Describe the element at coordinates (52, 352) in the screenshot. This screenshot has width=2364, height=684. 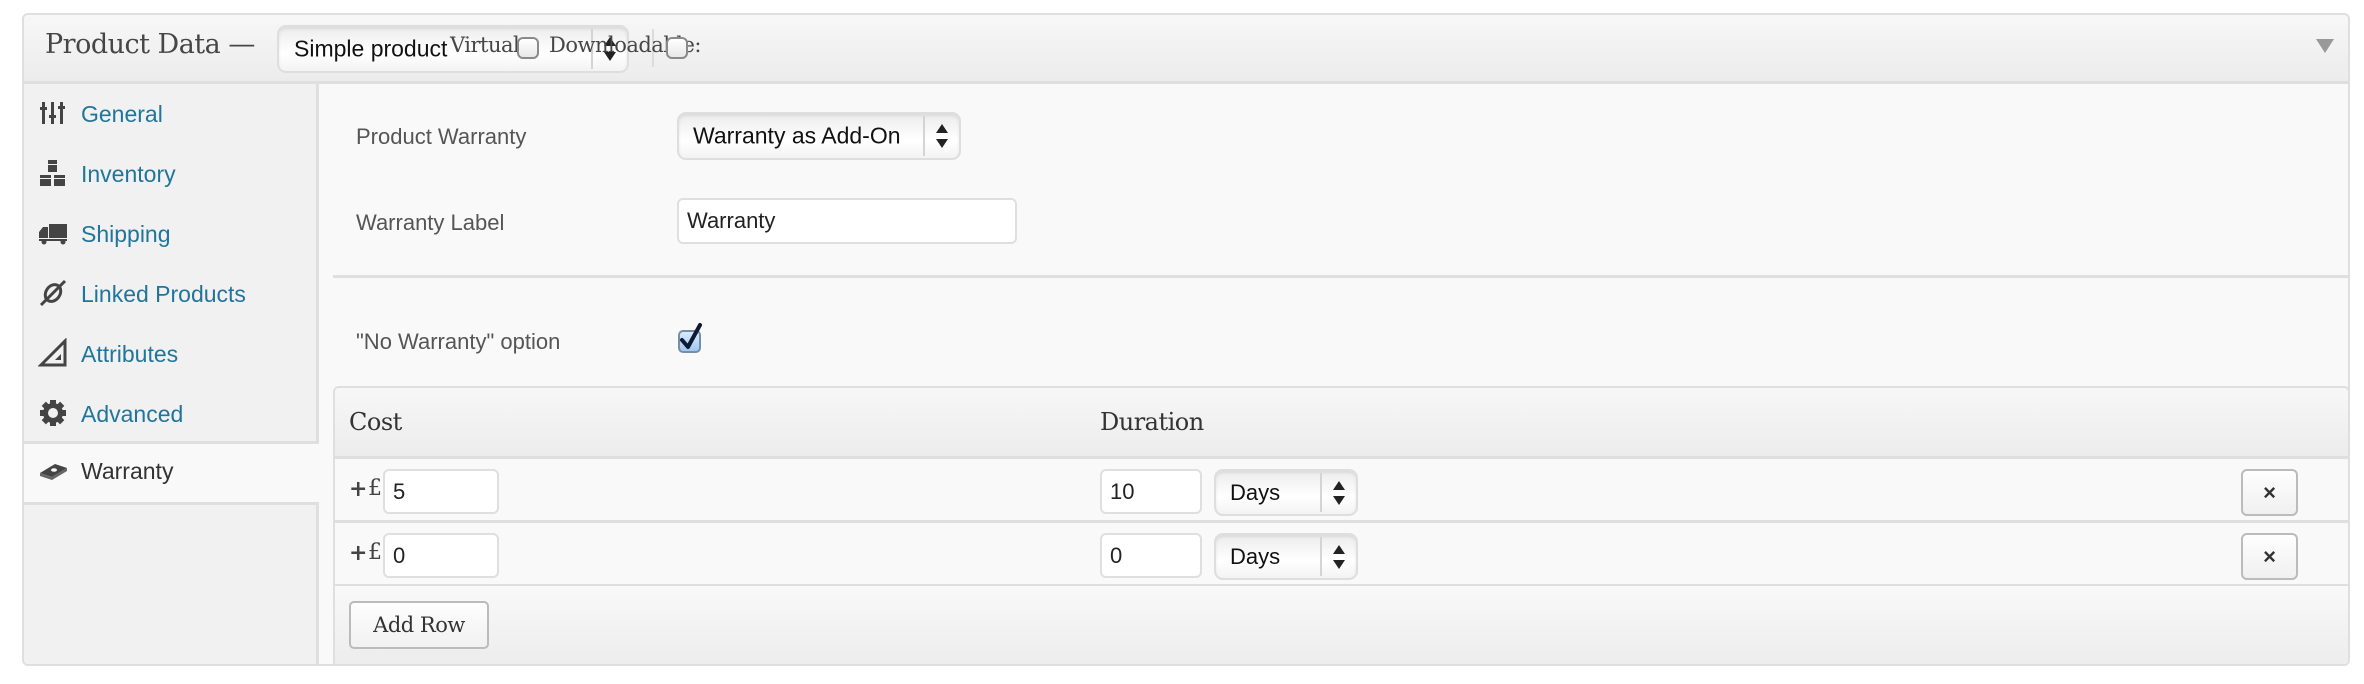
I see `set-square-icon` at that location.